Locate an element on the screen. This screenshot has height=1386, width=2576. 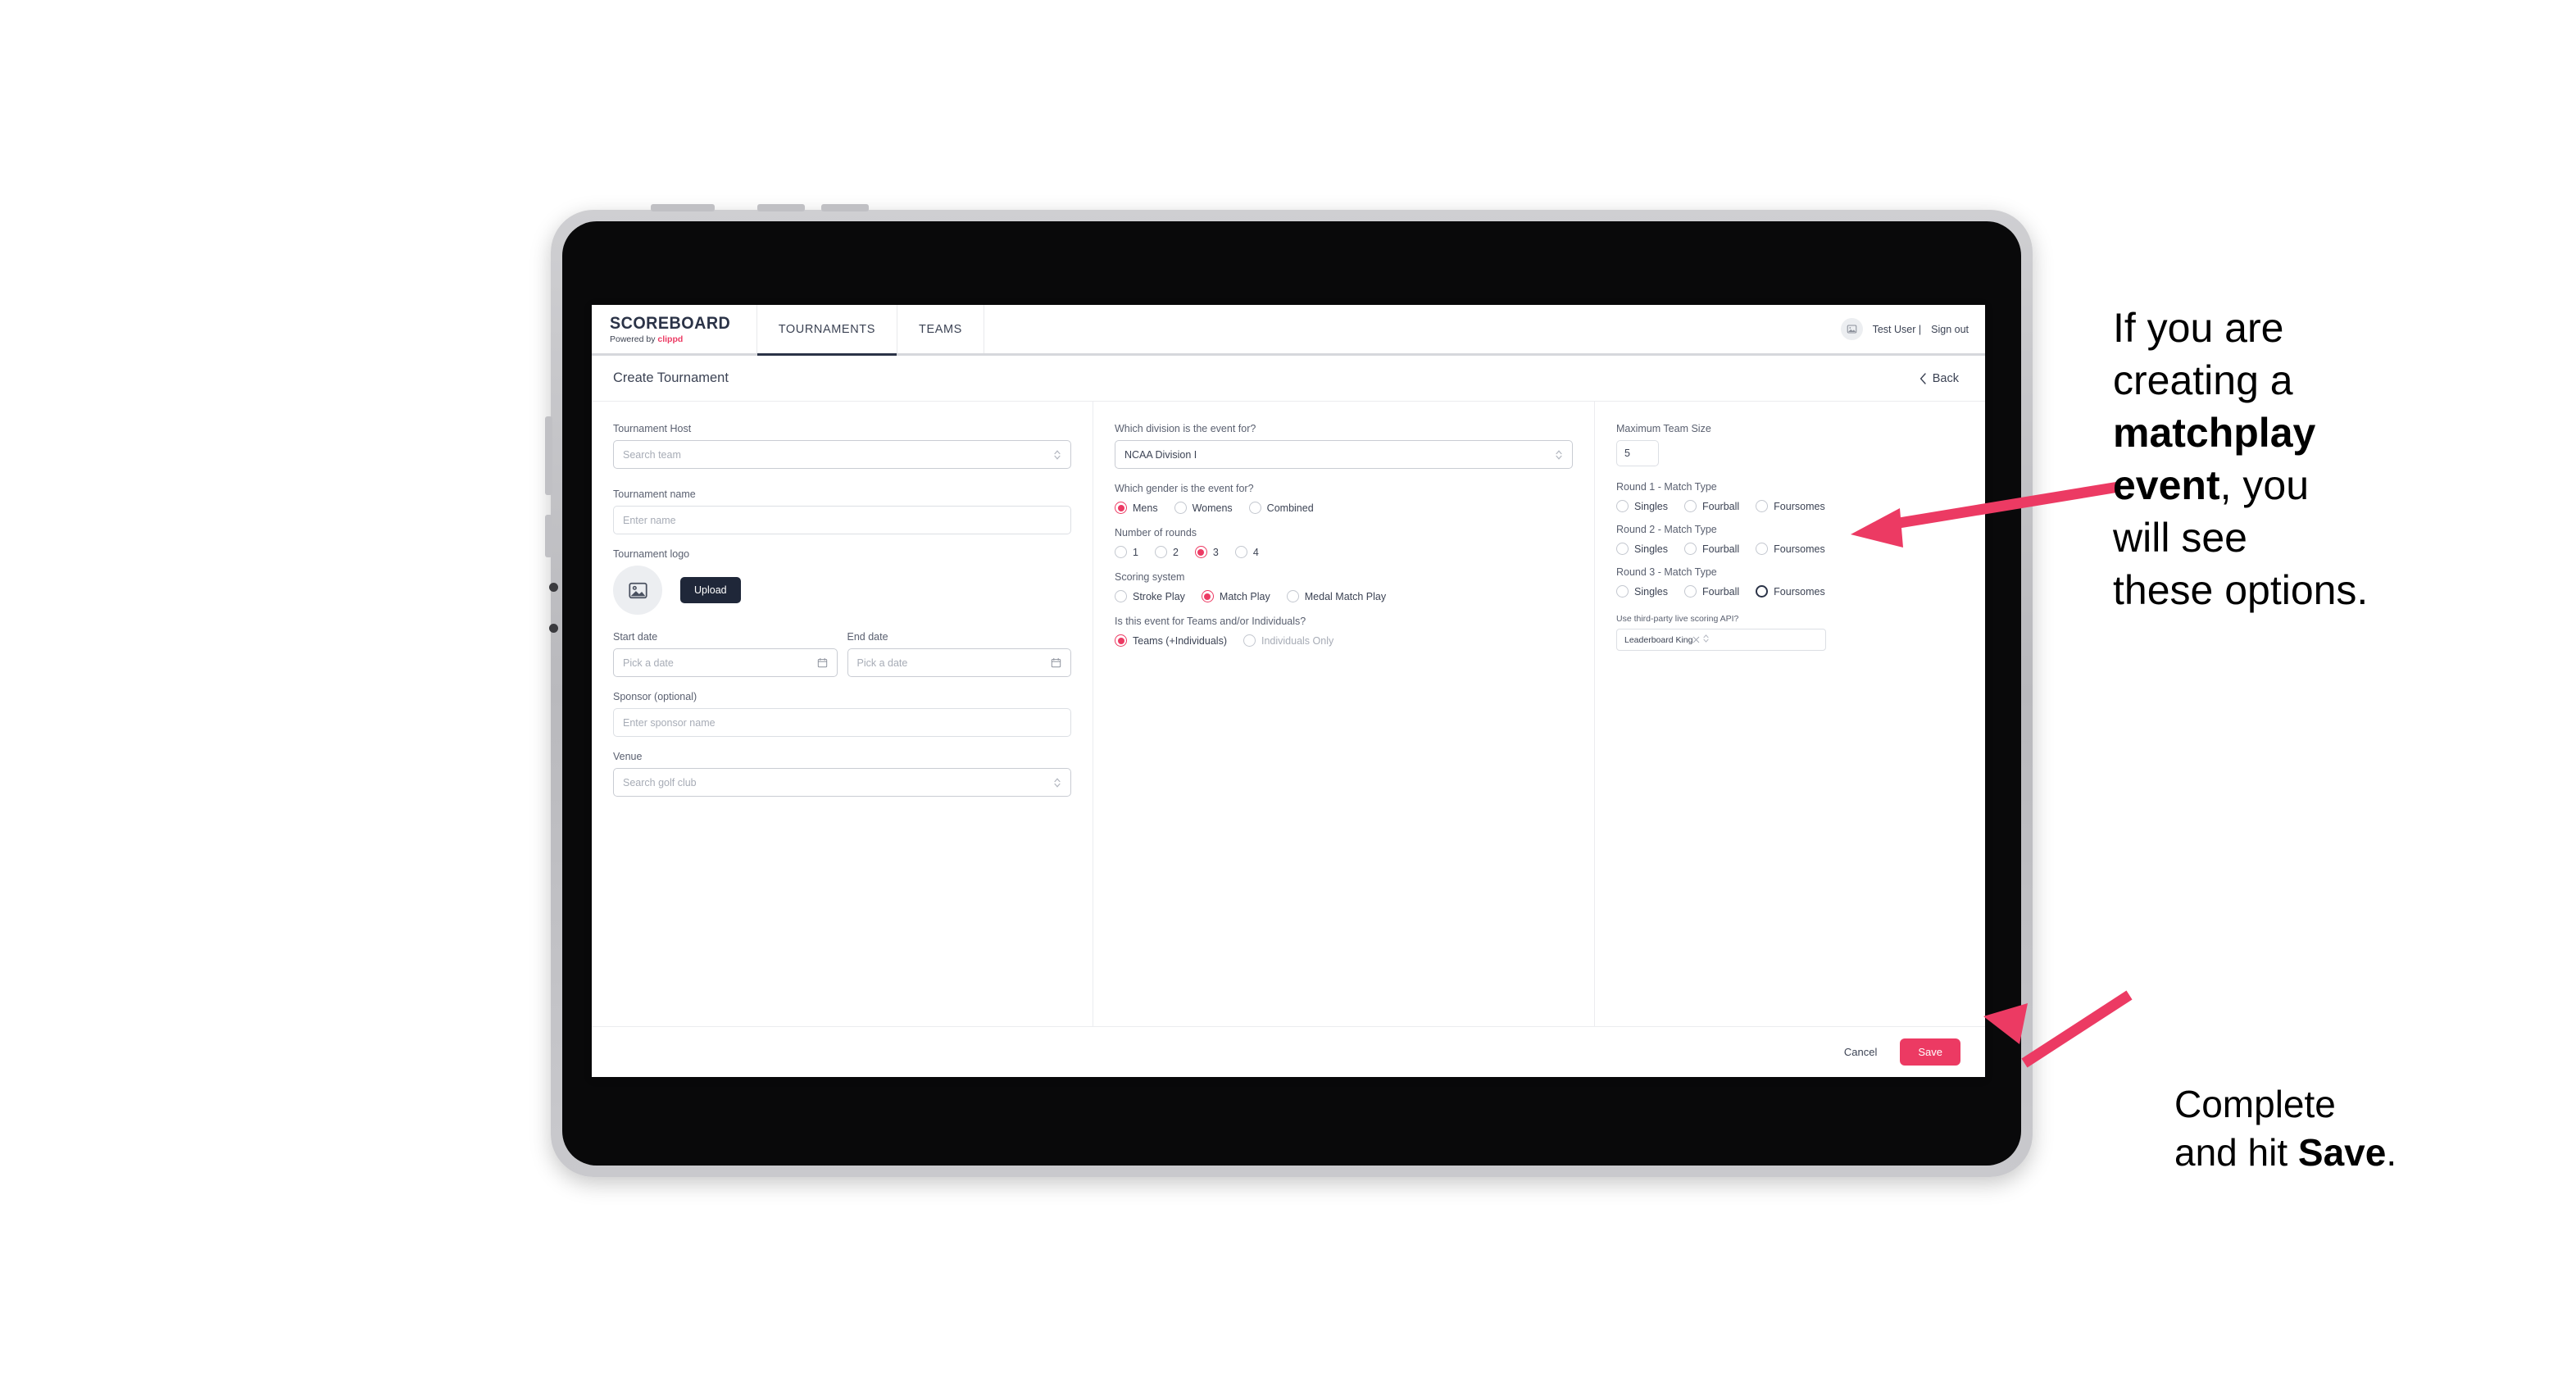
field-tournament-logo: Tournament logo Upload is located at coordinates (842, 581).